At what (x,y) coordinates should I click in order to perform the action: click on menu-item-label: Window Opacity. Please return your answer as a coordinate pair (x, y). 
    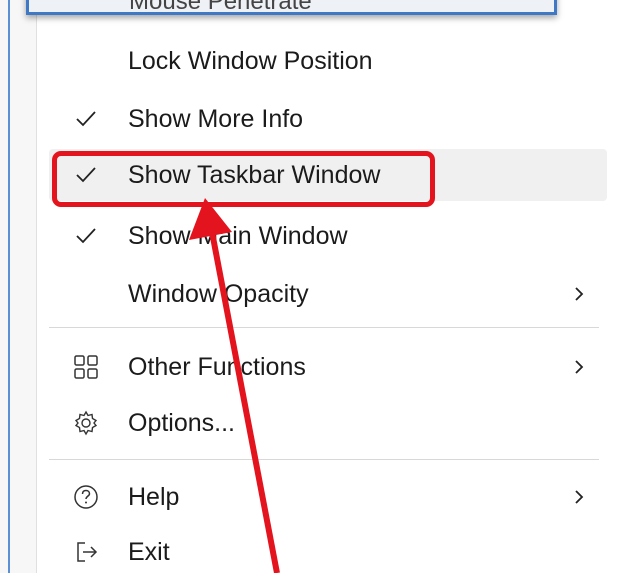
    Looking at the image, I should click on (218, 293).